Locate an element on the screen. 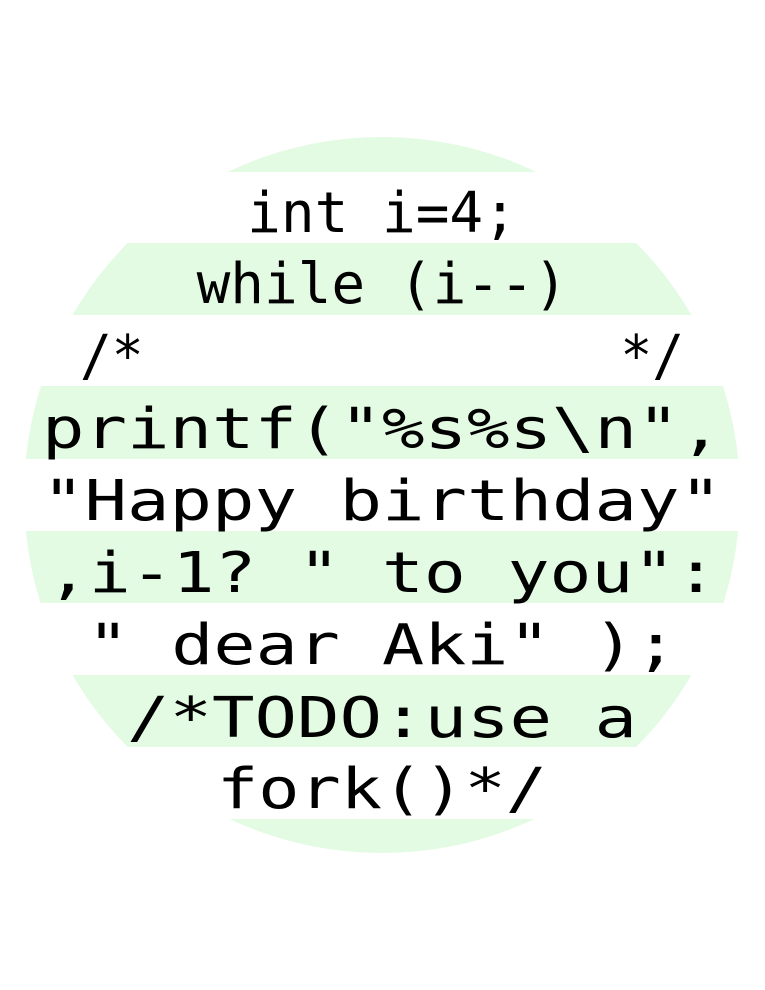 The image size is (765, 990). code-line: while (i--) is located at coordinates (382, 284).